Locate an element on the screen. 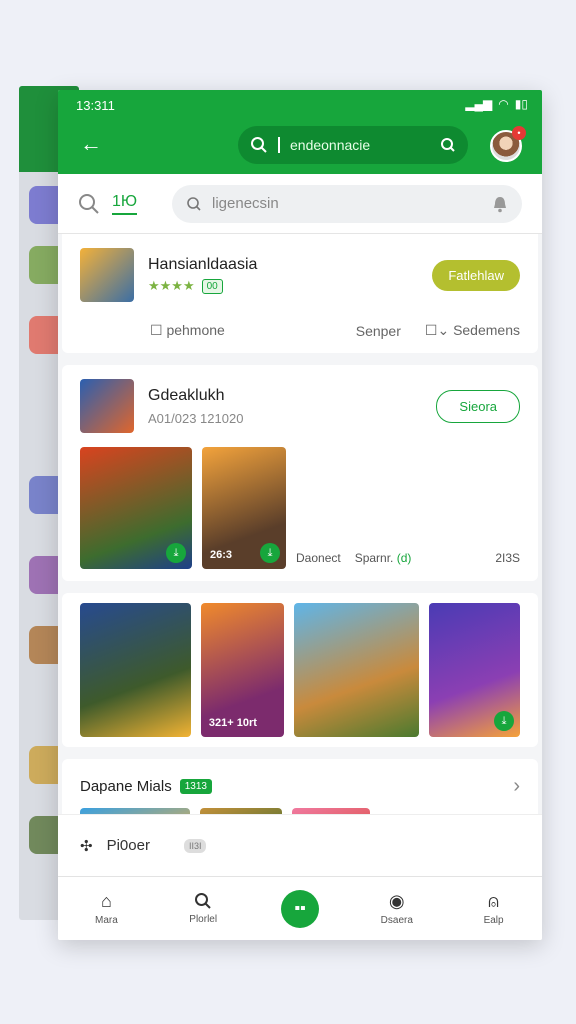 This screenshot has width=576, height=1024. nav-label: Dsaera is located at coordinates (396, 920).